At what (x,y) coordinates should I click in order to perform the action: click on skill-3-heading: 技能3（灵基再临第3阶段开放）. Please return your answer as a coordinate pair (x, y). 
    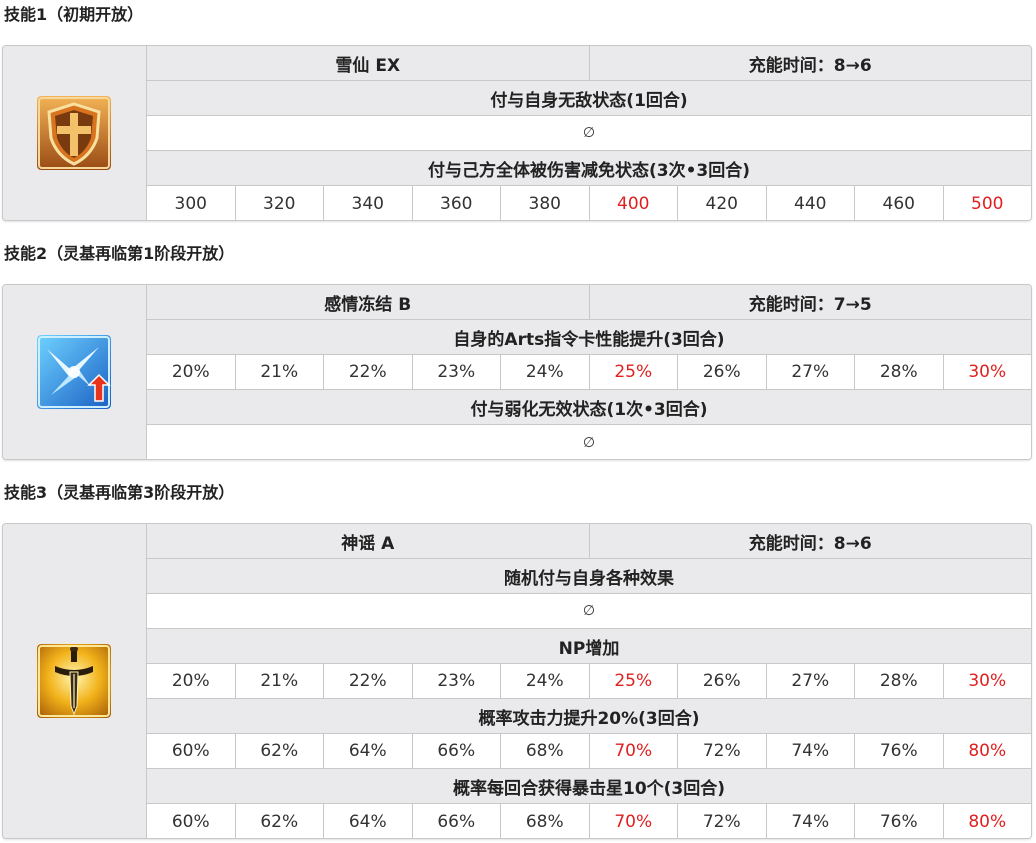
    Looking at the image, I should click on (119, 492).